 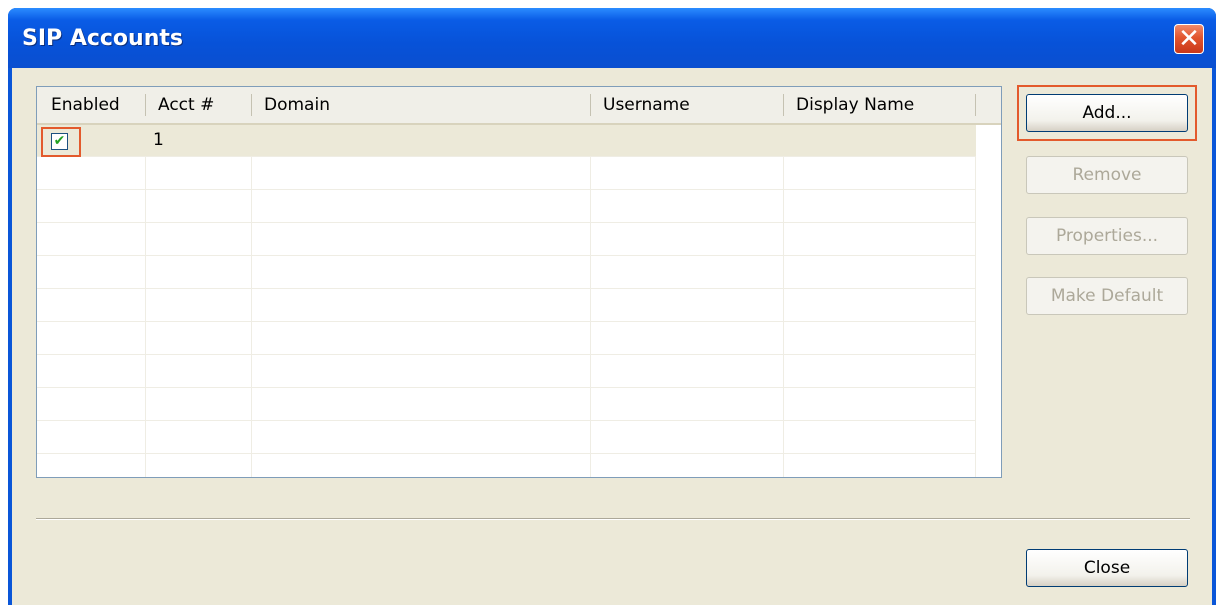 What do you see at coordinates (1107, 568) in the screenshot?
I see `close-button: Close` at bounding box center [1107, 568].